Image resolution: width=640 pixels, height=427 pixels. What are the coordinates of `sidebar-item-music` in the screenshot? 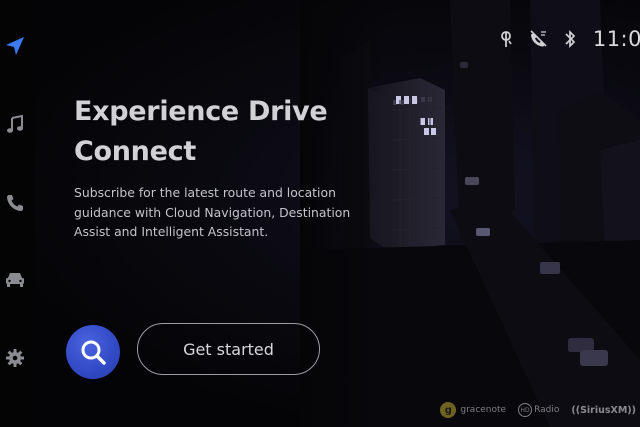 It's located at (15, 125).